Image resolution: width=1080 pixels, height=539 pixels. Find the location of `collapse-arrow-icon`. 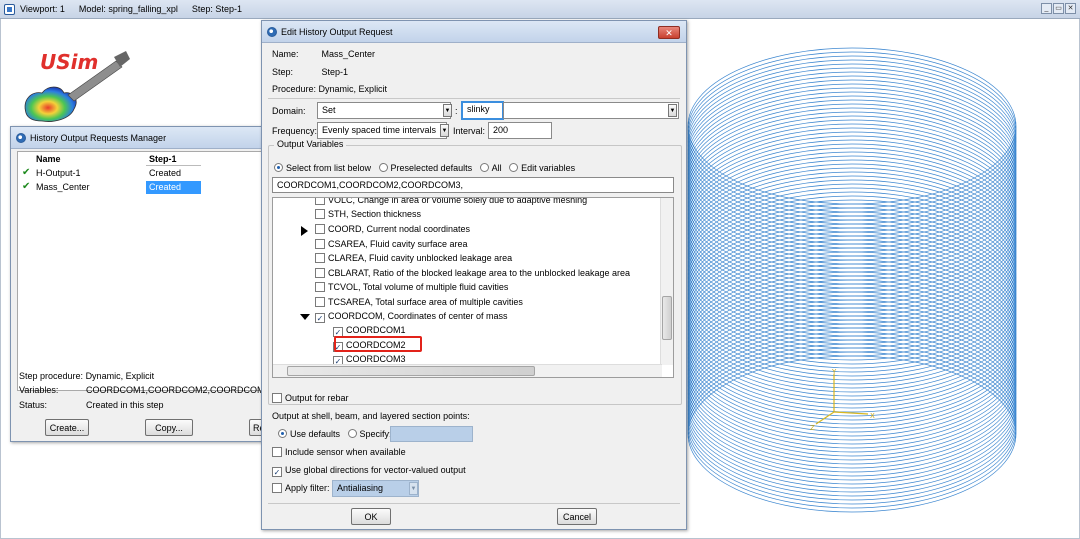

collapse-arrow-icon is located at coordinates (305, 317).